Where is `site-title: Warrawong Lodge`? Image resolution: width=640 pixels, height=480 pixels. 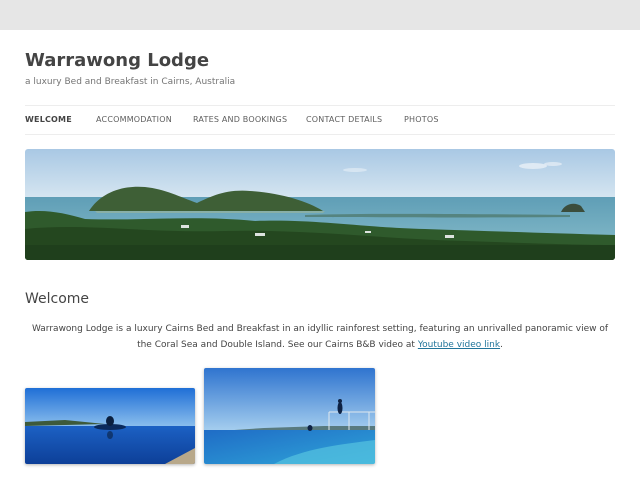 site-title: Warrawong Lodge is located at coordinates (117, 60).